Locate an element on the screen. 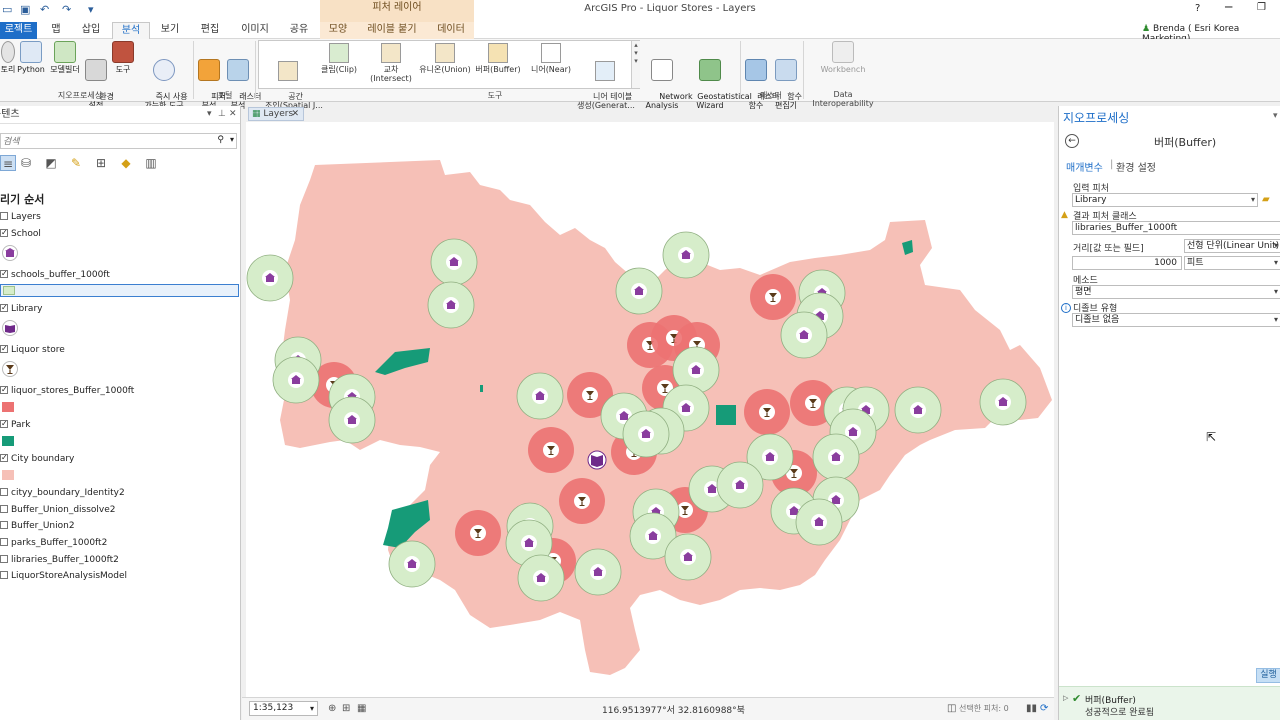 The image size is (1280, 720). grid-icon: ⊞ is located at coordinates (346, 708).